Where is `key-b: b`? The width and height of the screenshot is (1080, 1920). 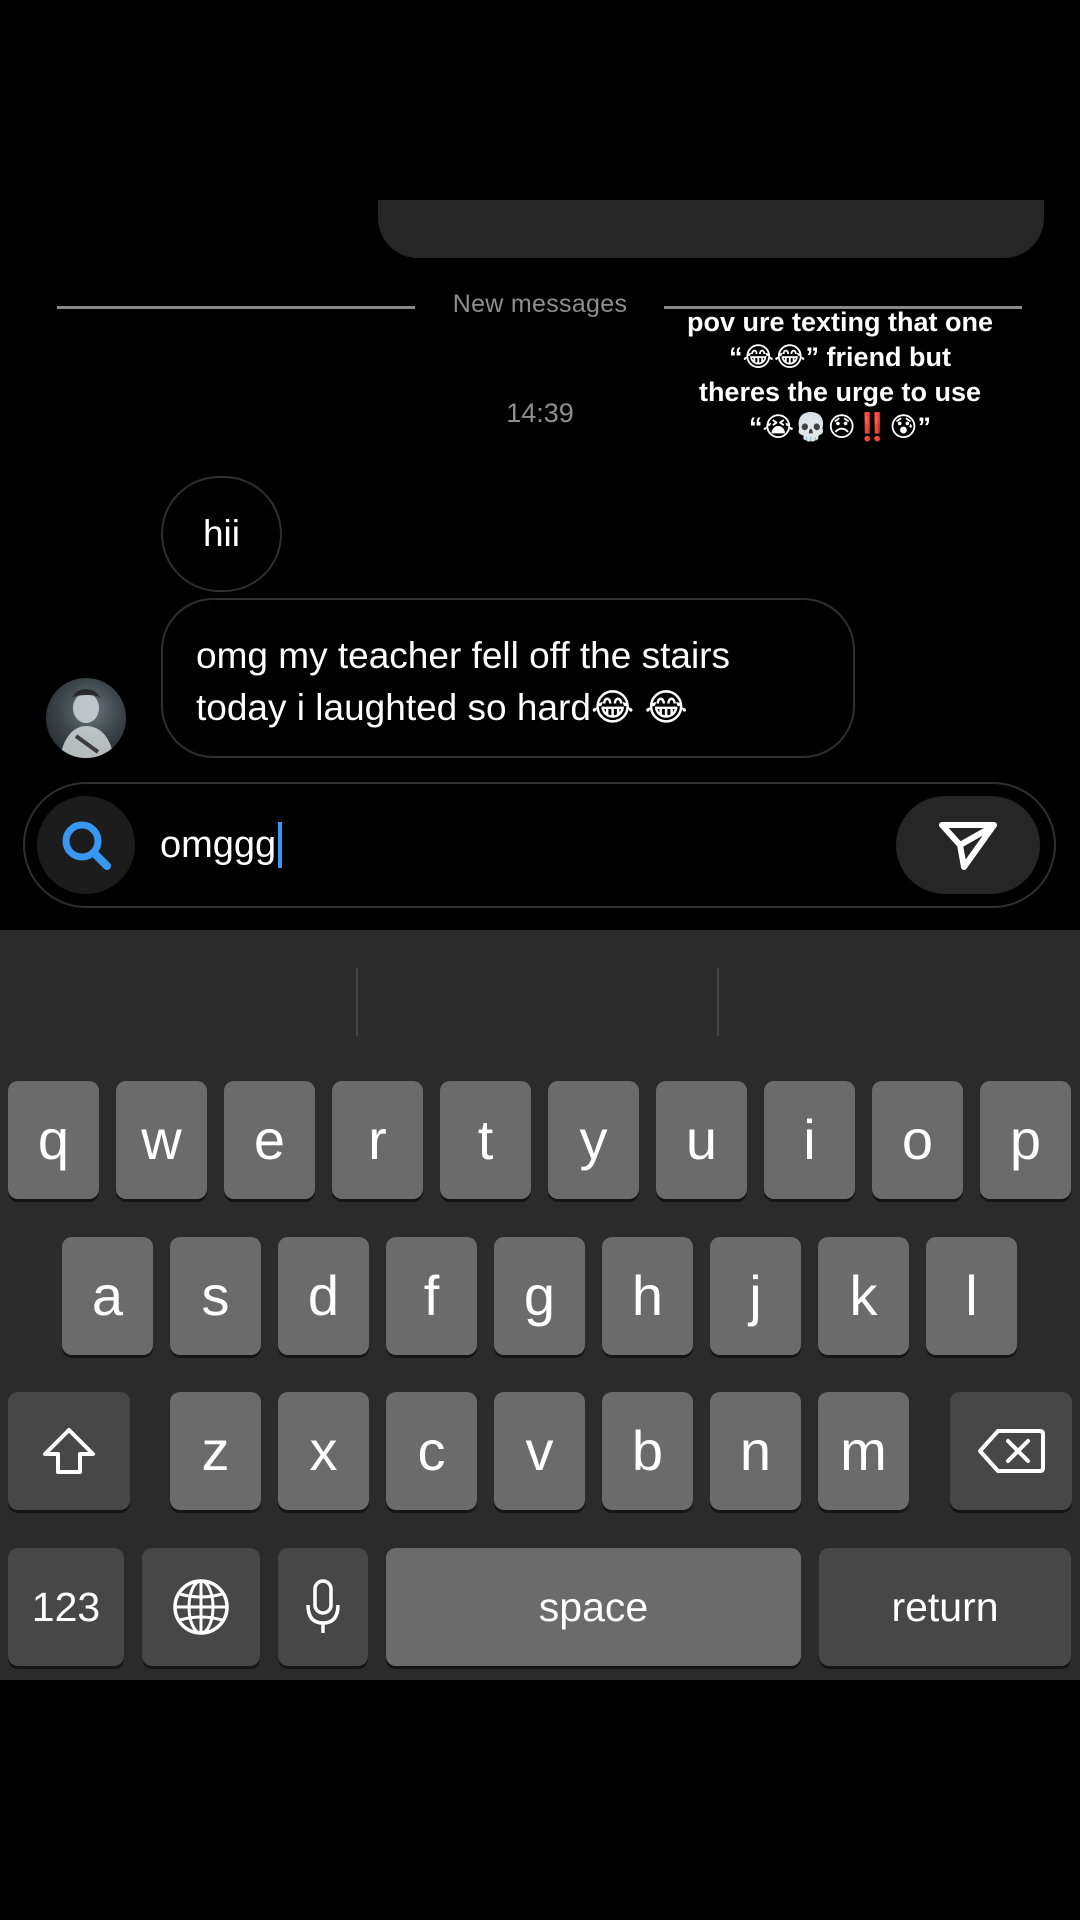
key-b: b is located at coordinates (647, 1451).